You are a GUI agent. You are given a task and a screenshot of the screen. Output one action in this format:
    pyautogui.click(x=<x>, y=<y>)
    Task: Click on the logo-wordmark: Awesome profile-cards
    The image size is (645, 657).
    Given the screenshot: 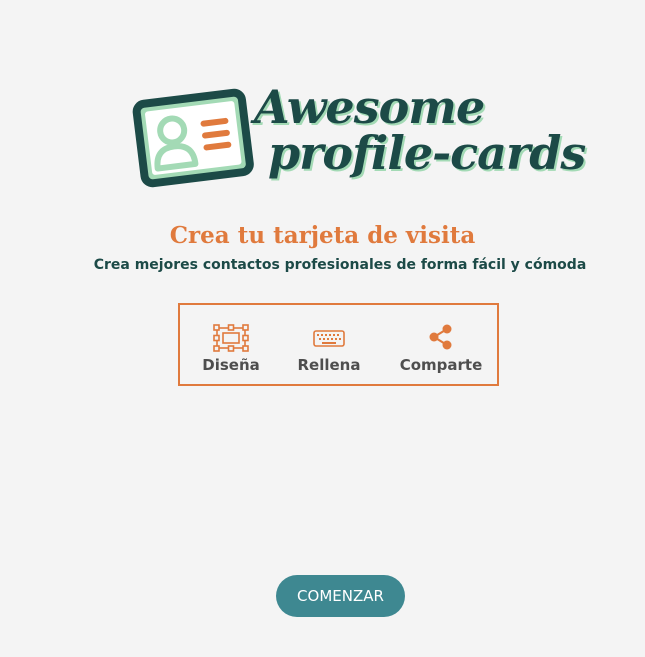 What is the action you would take?
    pyautogui.click(x=420, y=137)
    